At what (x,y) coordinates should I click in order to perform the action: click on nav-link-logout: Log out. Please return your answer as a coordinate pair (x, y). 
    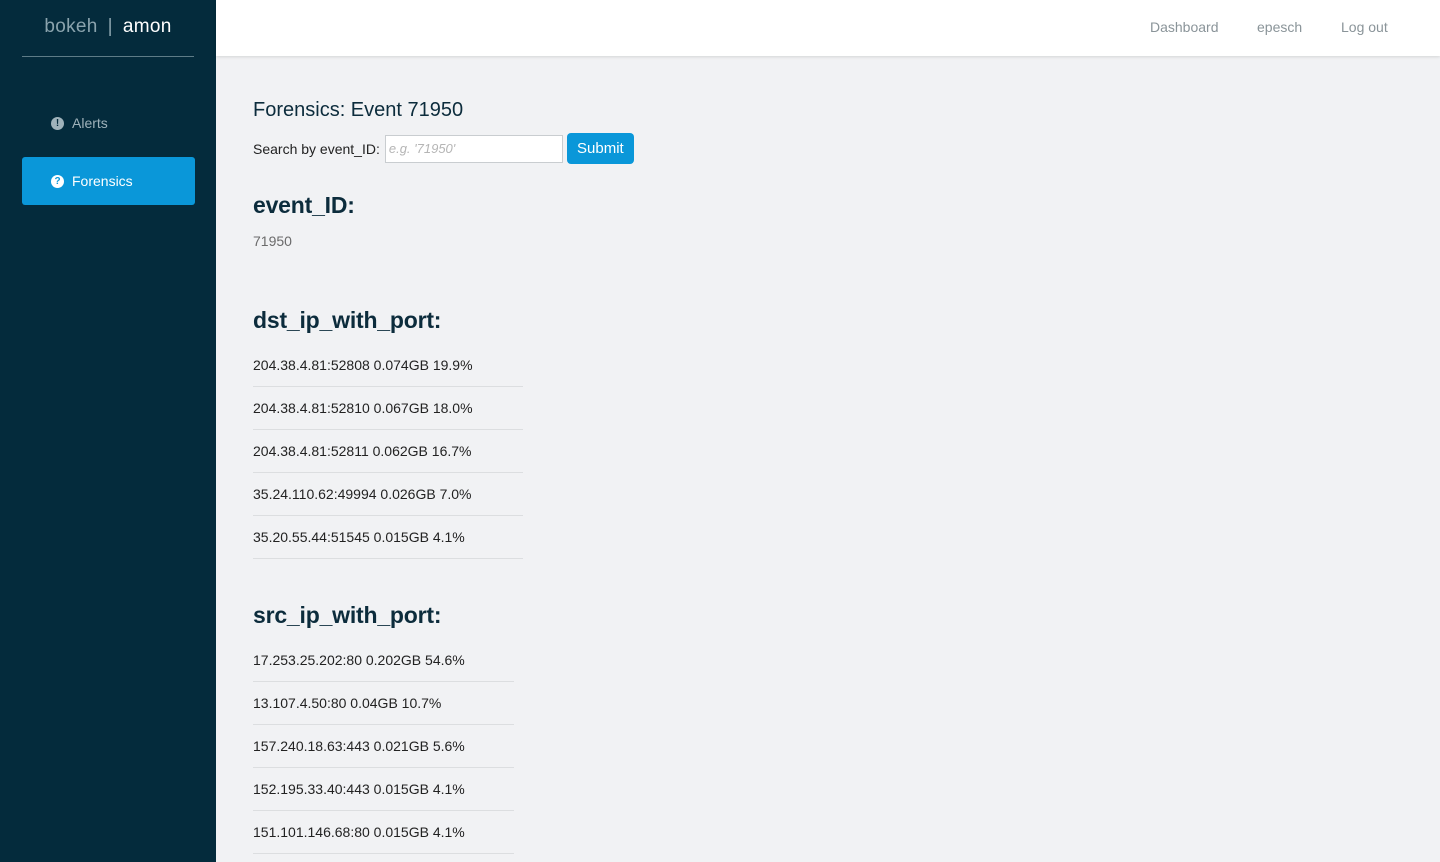
    Looking at the image, I should click on (1364, 27).